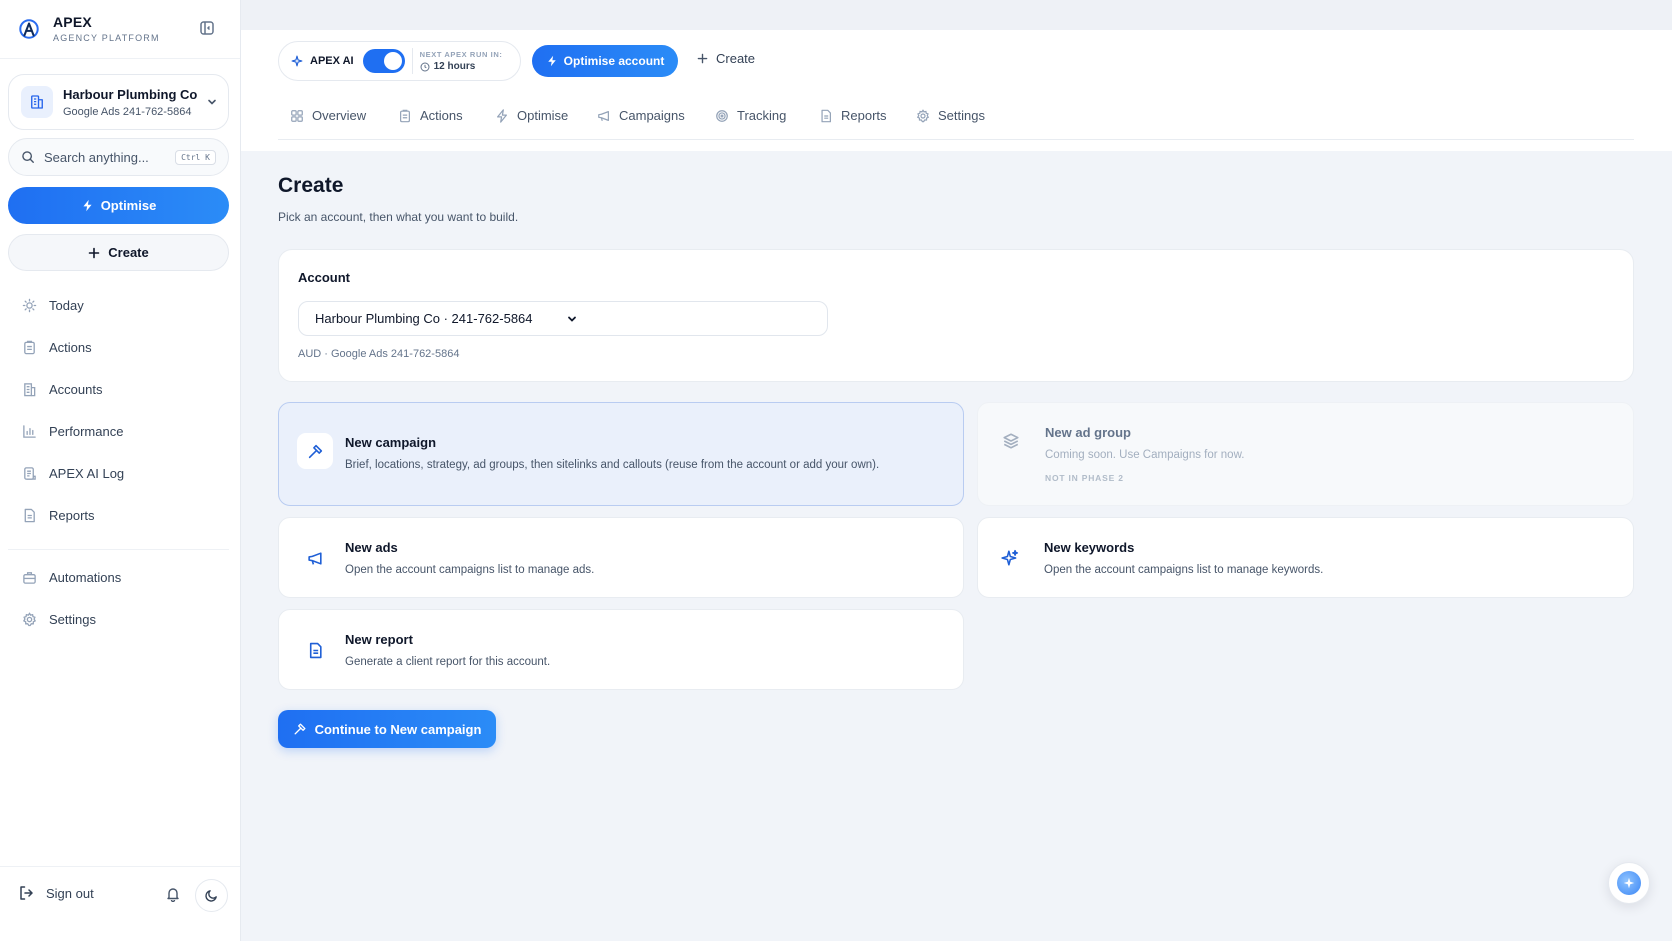 The width and height of the screenshot is (1672, 941). What do you see at coordinates (722, 116) in the screenshot?
I see `target-icon` at bounding box center [722, 116].